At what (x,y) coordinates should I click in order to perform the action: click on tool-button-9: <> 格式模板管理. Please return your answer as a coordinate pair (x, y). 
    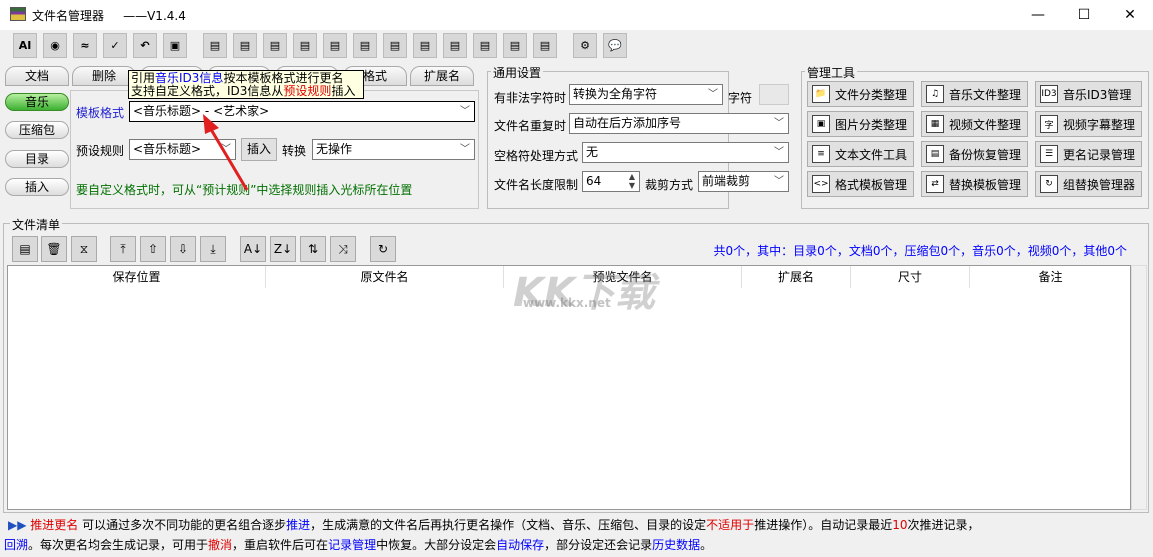
    Looking at the image, I should click on (860, 184).